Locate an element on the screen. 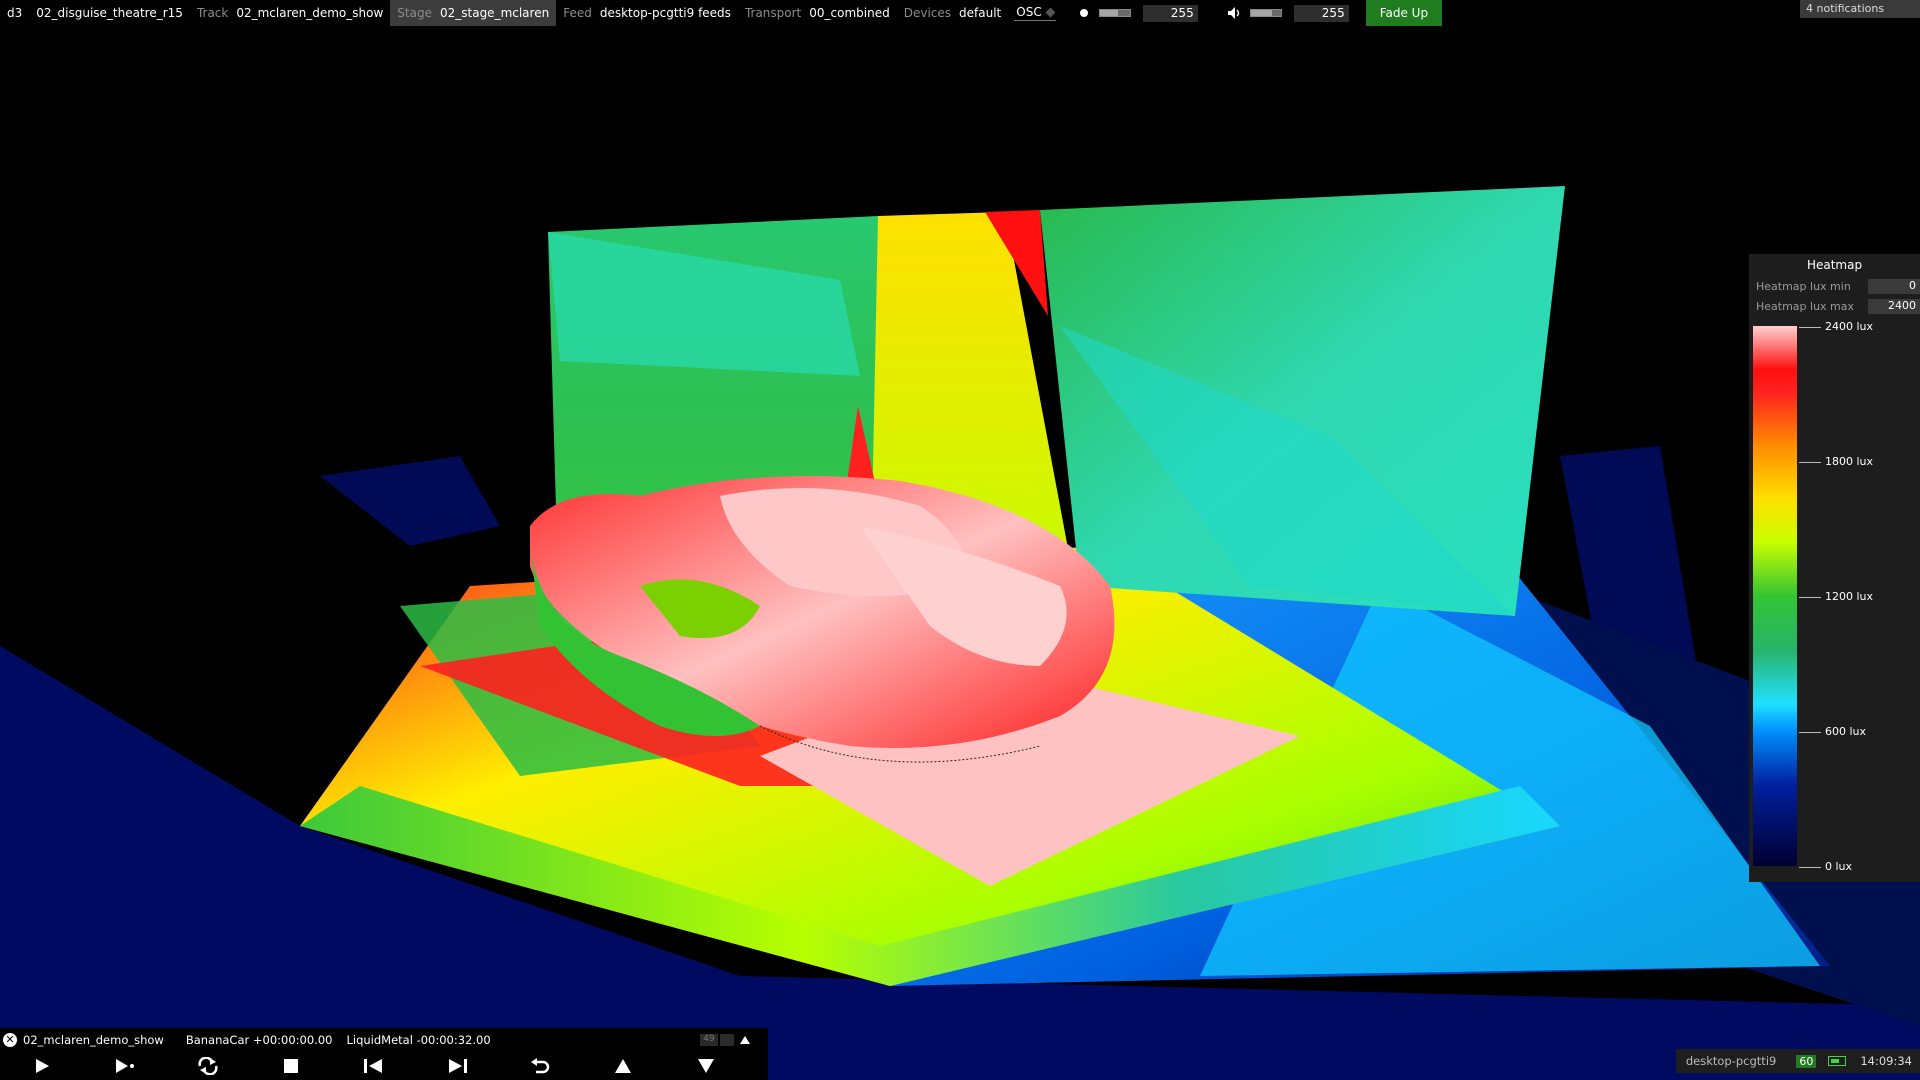 This screenshot has height=1080, width=1920. brightness-value: 255 is located at coordinates (1170, 13).